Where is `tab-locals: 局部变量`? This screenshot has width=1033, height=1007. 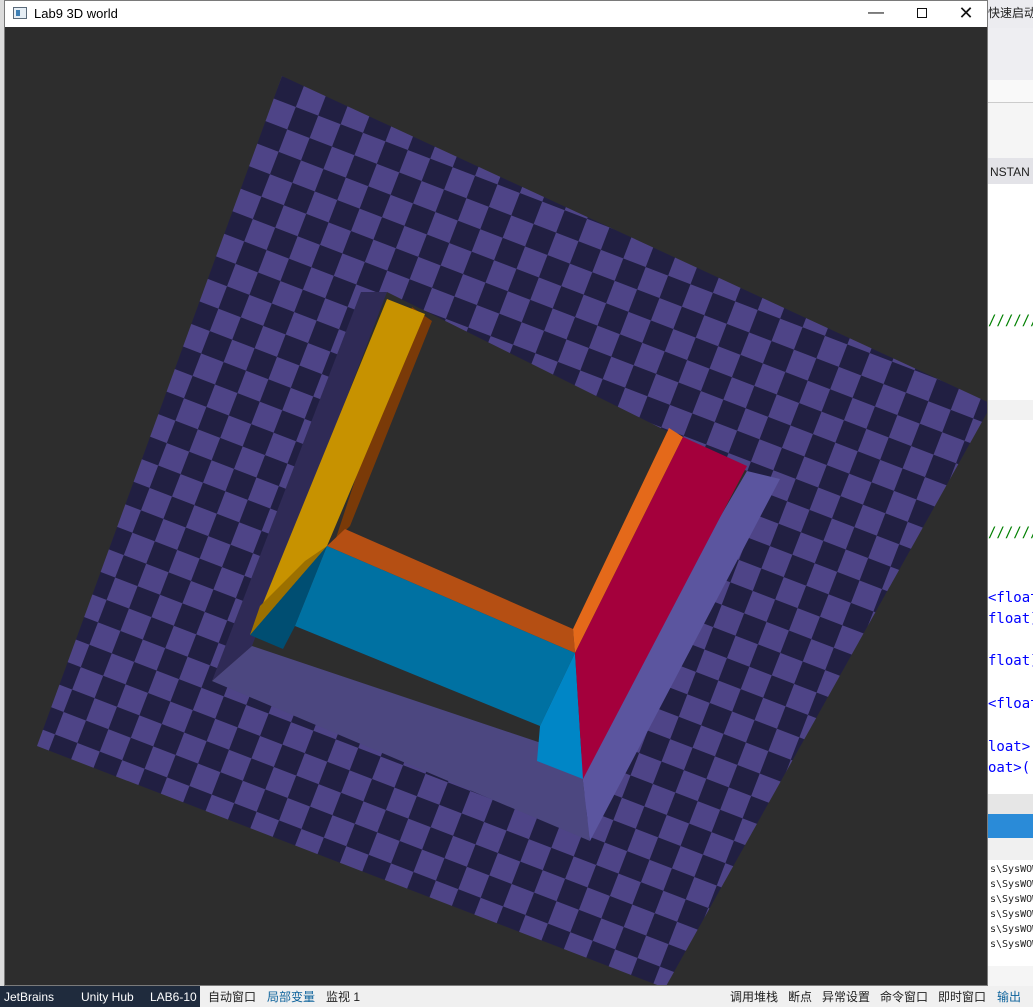
tab-locals: 局部变量 is located at coordinates (291, 996).